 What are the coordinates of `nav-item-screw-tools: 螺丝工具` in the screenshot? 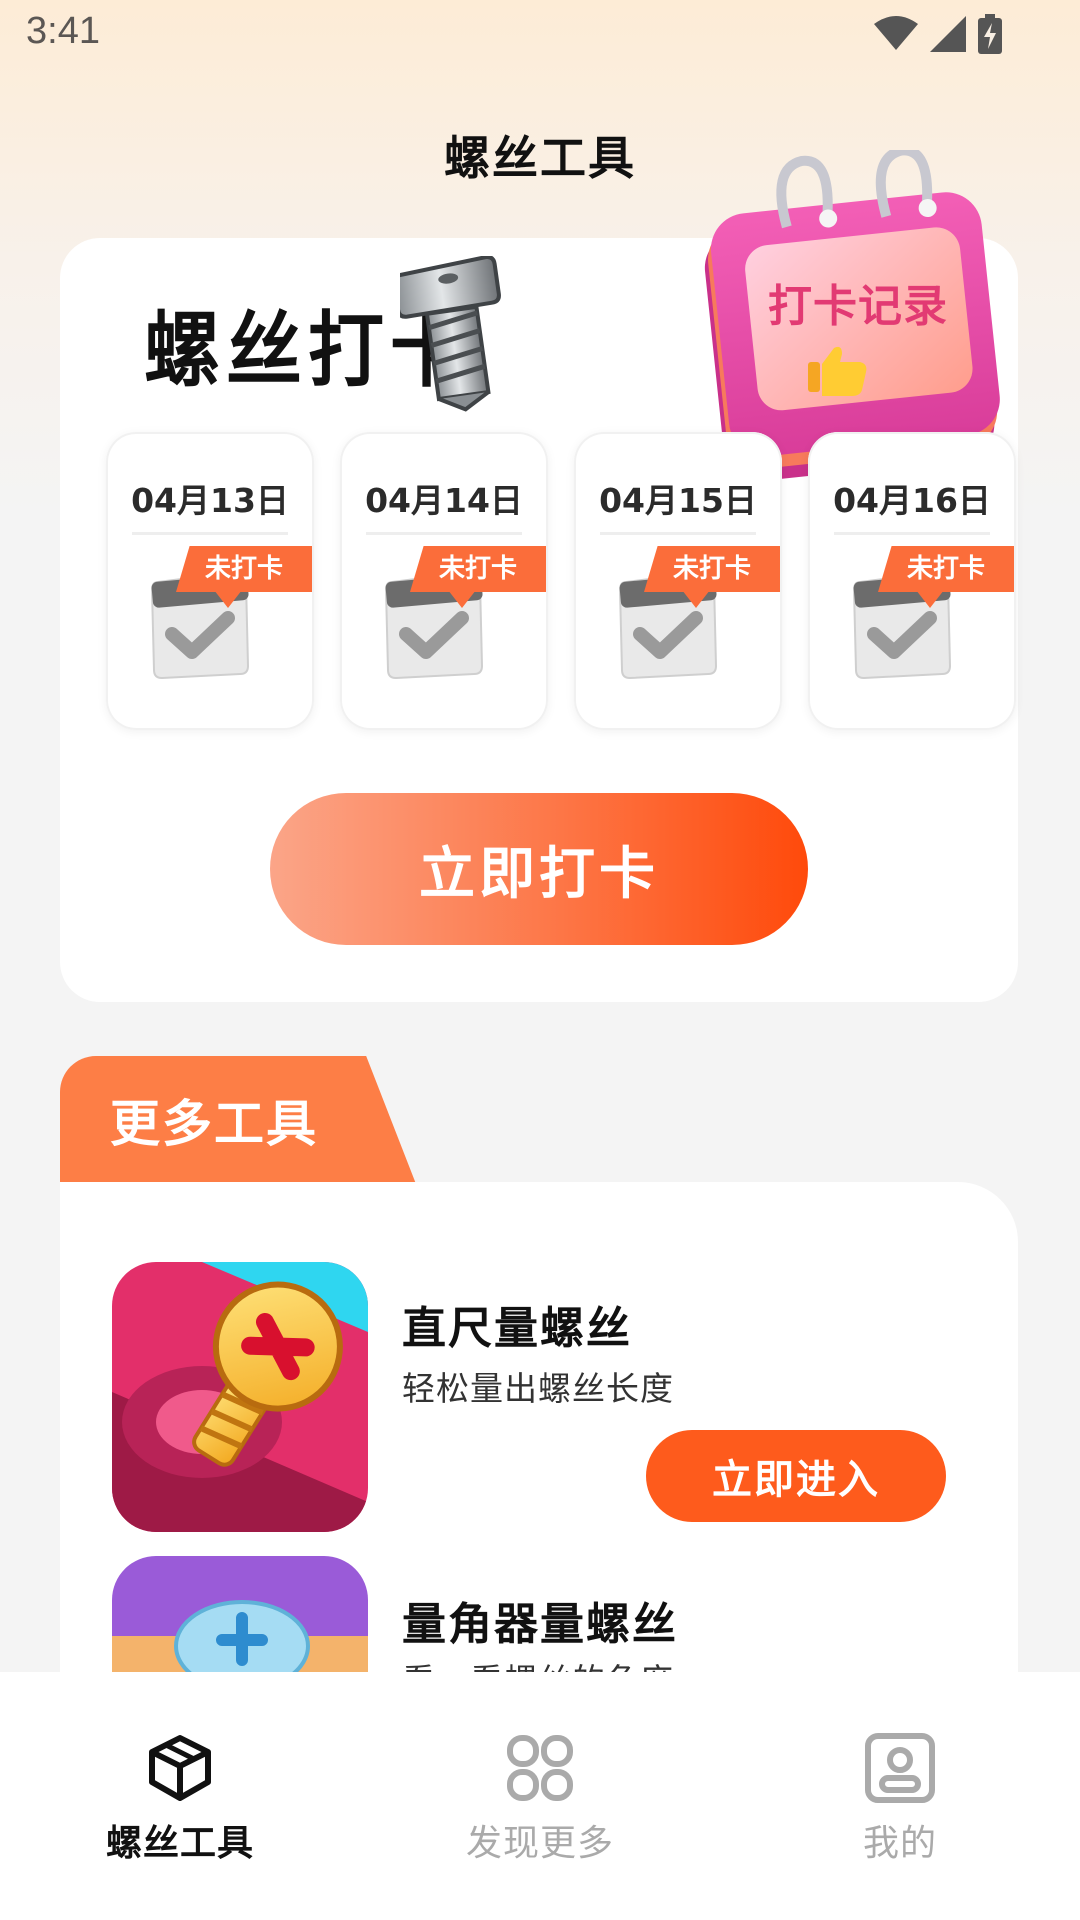 It's located at (180, 1796).